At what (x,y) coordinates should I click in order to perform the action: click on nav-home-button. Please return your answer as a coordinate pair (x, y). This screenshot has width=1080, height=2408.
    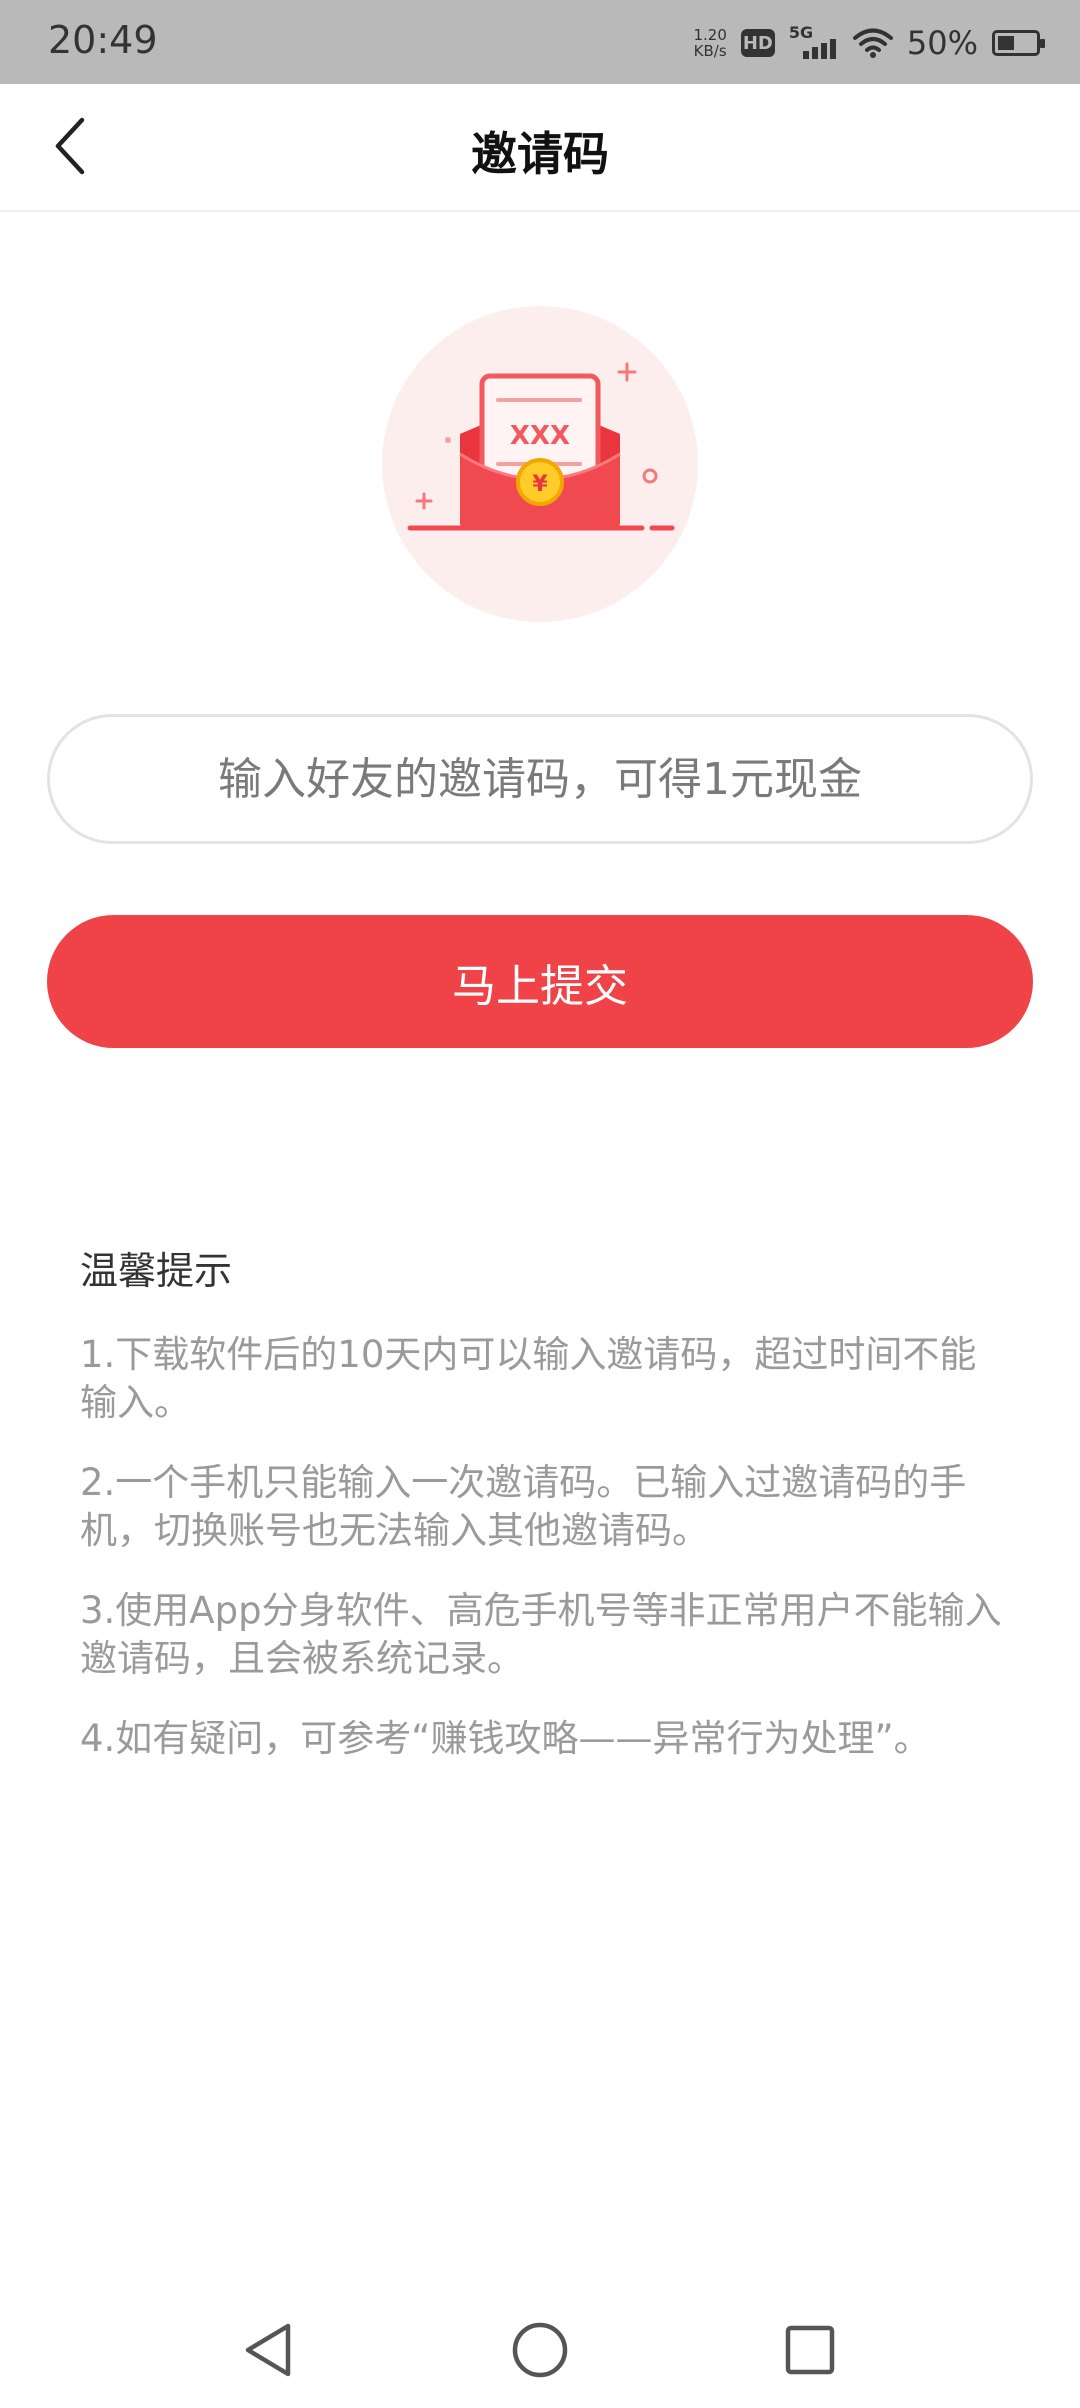
    Looking at the image, I should click on (540, 2350).